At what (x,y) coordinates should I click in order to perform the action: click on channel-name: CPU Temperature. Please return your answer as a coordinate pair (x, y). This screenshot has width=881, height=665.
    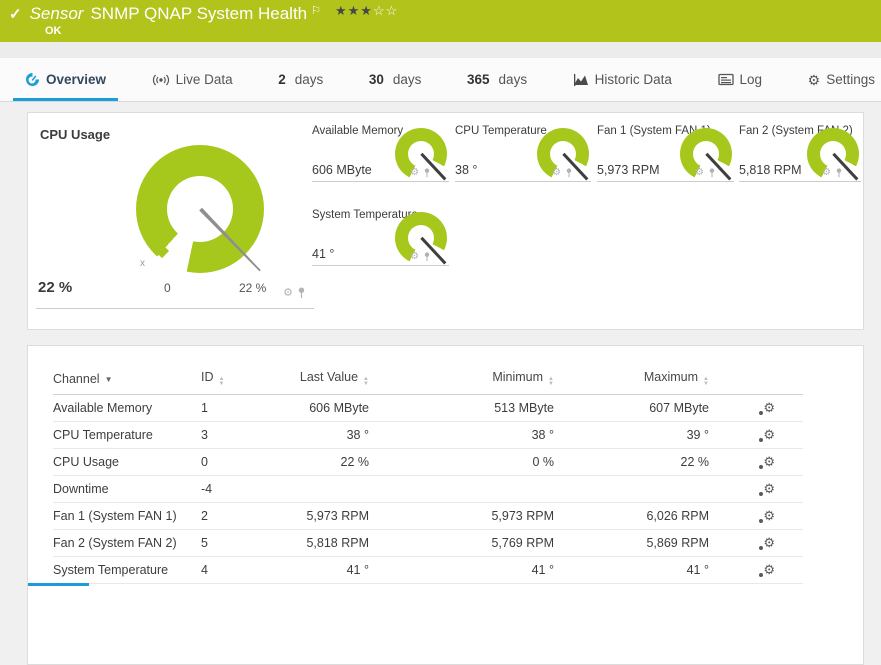
    Looking at the image, I should click on (127, 435).